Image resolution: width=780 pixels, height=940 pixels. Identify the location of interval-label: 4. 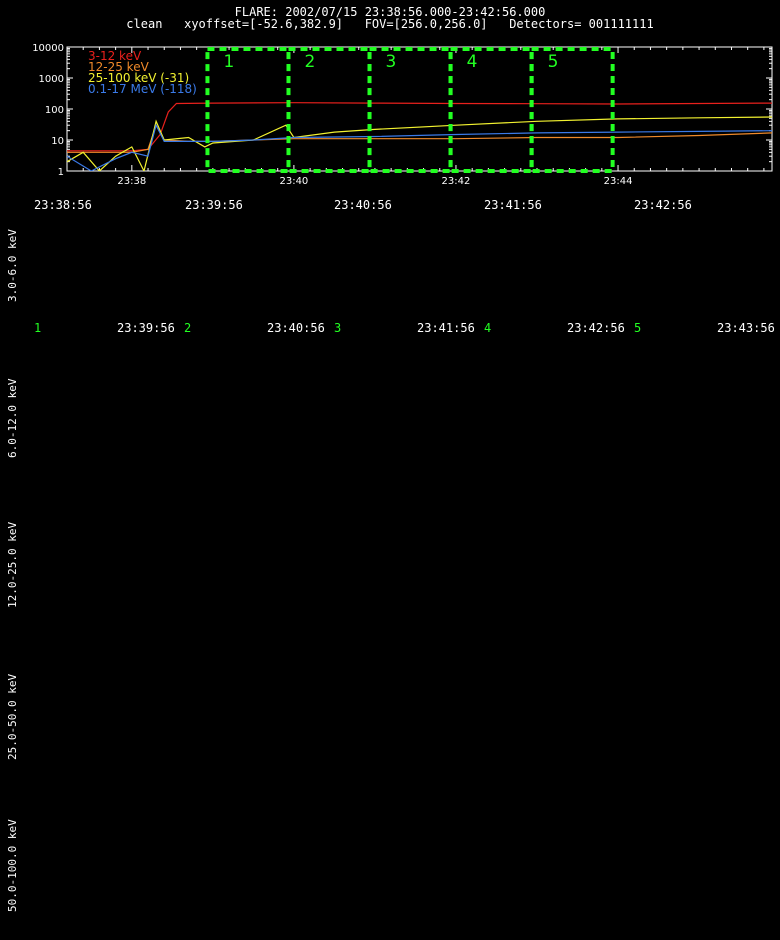
(472, 62).